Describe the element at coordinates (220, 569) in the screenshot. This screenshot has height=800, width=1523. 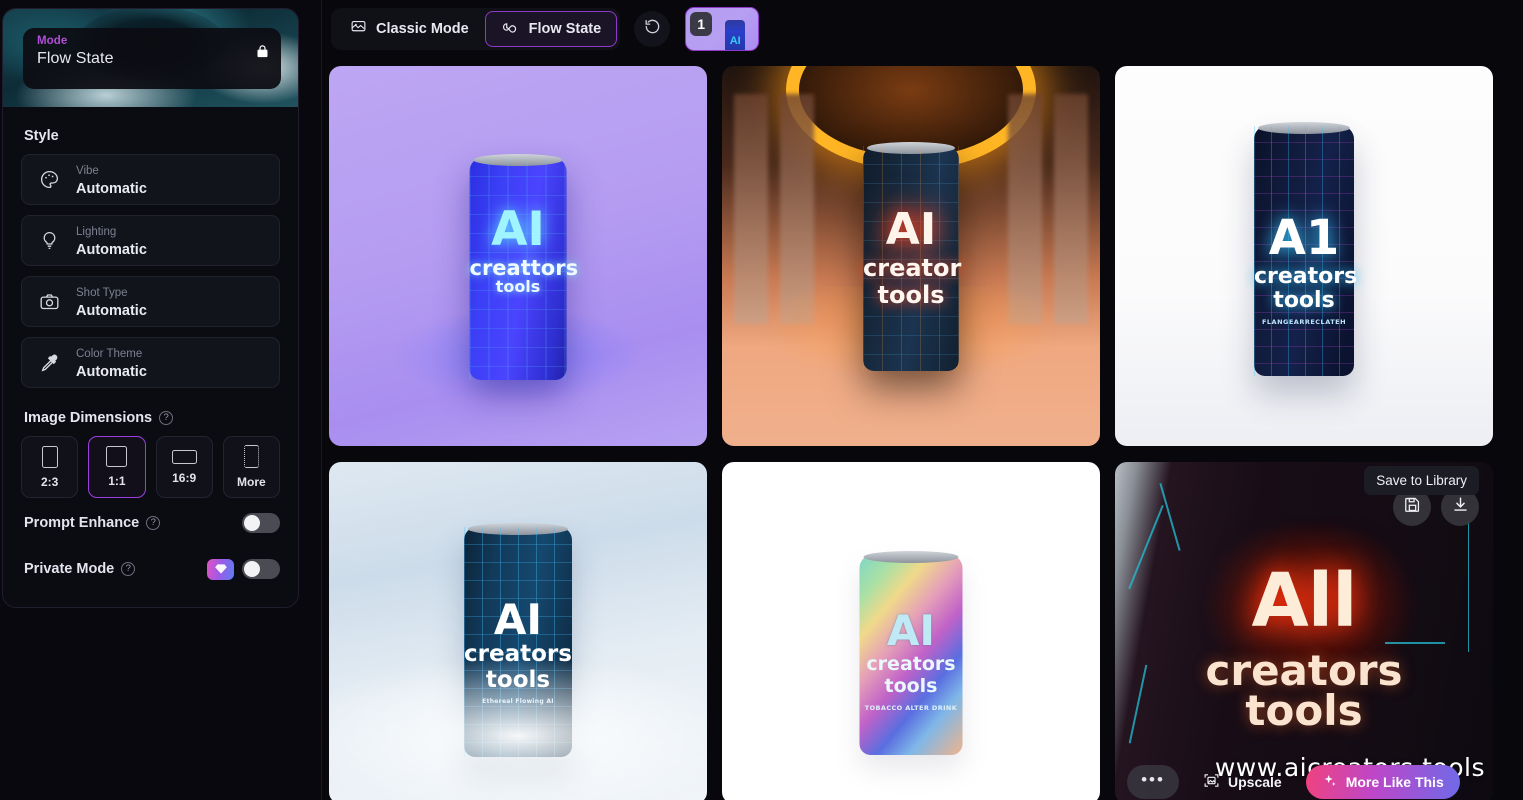
I see `gem-icon` at that location.